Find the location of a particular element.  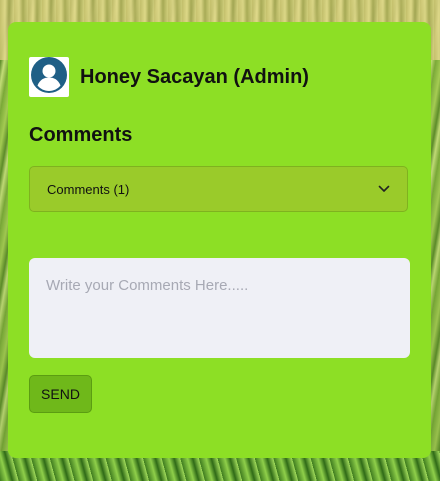

send-button: SEND is located at coordinates (60, 394).